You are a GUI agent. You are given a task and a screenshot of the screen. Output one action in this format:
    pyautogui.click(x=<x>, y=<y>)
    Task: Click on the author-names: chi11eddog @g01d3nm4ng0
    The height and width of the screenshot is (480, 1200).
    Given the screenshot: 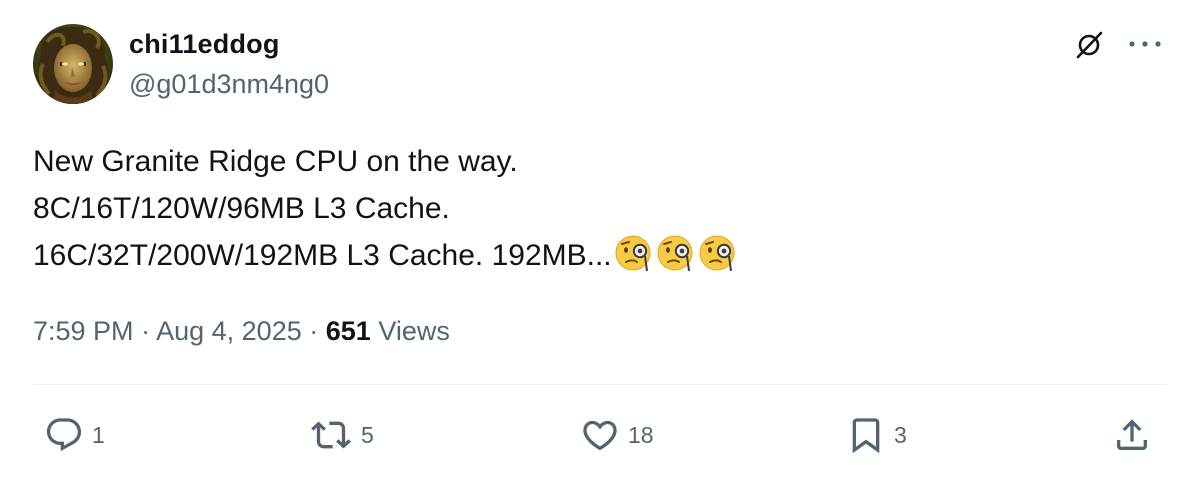 What is the action you would take?
    pyautogui.click(x=229, y=64)
    